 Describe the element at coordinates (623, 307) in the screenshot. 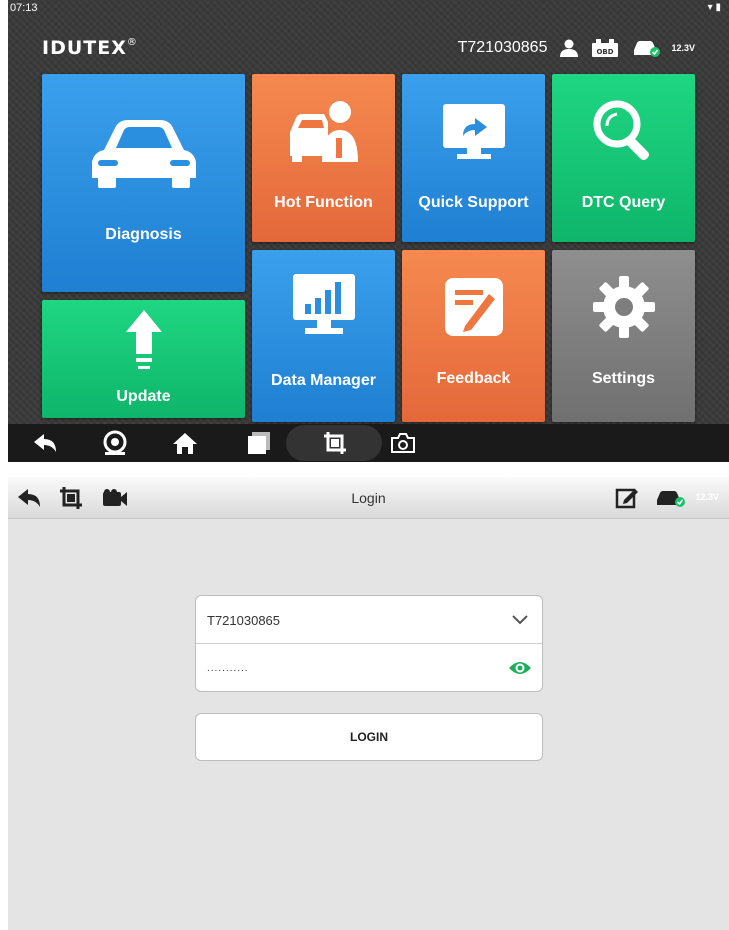

I see `gear-icon` at that location.